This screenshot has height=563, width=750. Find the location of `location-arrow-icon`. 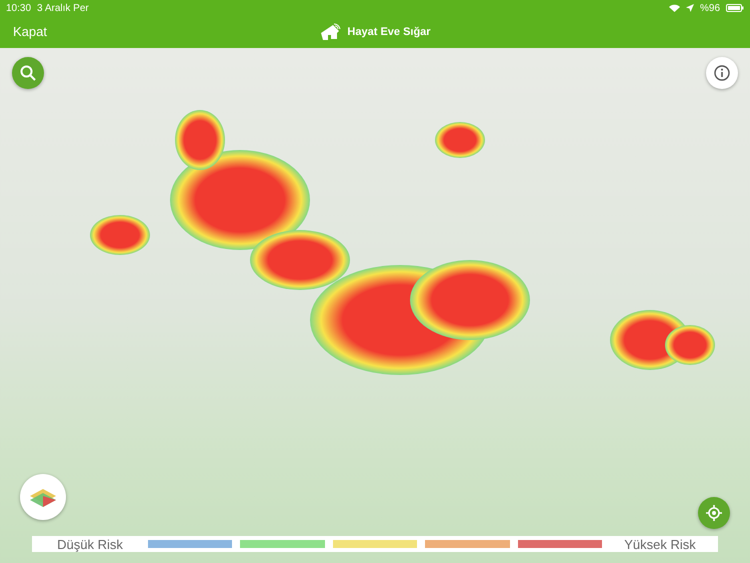

location-arrow-icon is located at coordinates (690, 8).